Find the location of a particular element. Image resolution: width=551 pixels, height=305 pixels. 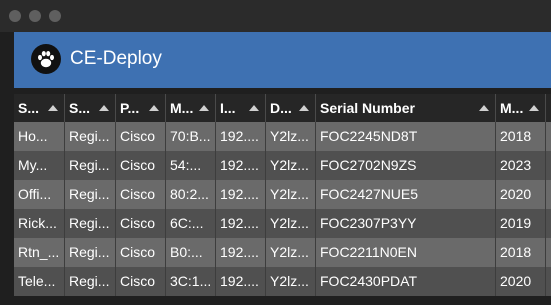

table-cell: FOC2245ND8T is located at coordinates (406, 136).